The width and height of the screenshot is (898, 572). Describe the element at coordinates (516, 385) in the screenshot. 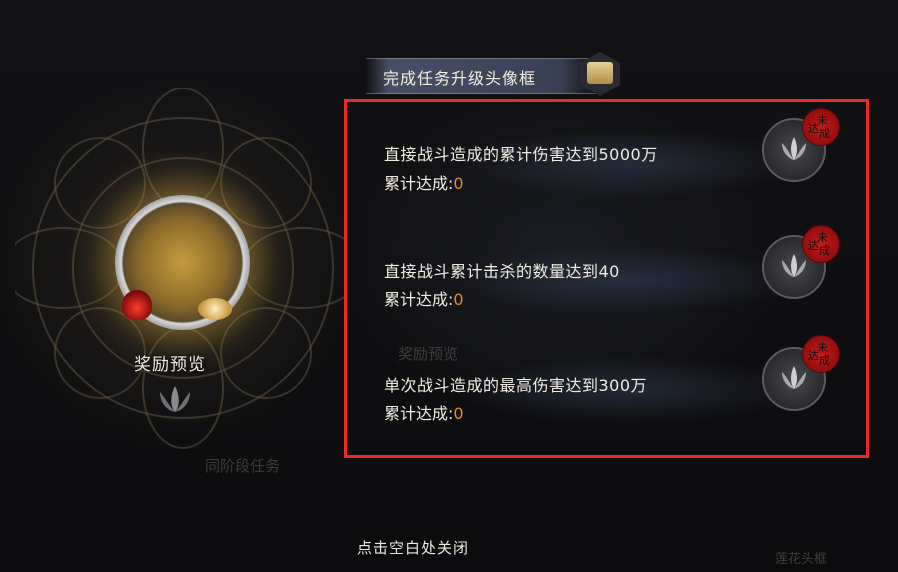

I see `task-description: 单次战斗造成的最高伤害达到300万` at that location.